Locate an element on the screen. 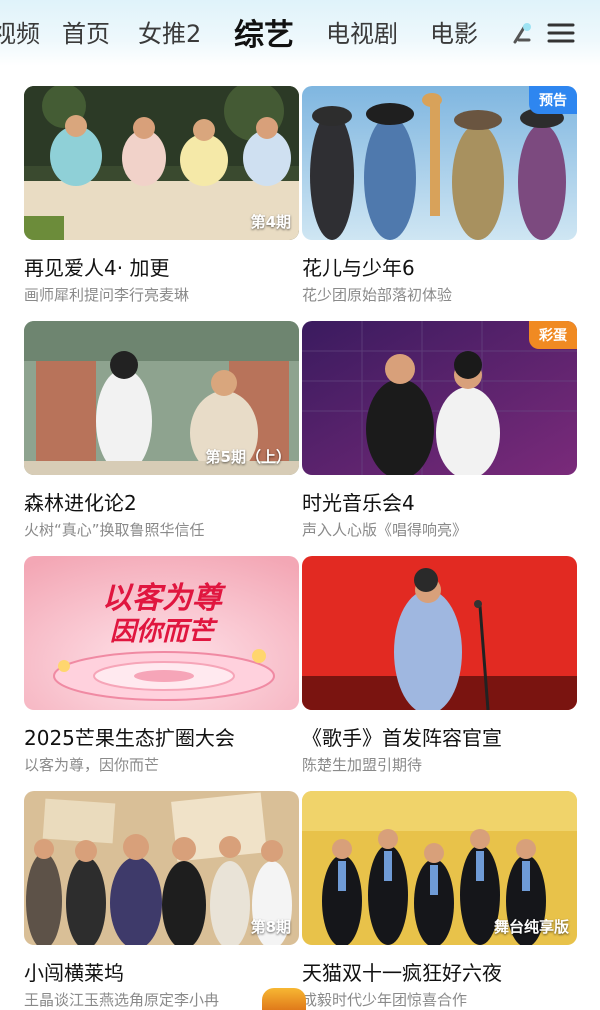 This screenshot has height=1010, width=600. card-title: 森林进化论2 is located at coordinates (80, 501).